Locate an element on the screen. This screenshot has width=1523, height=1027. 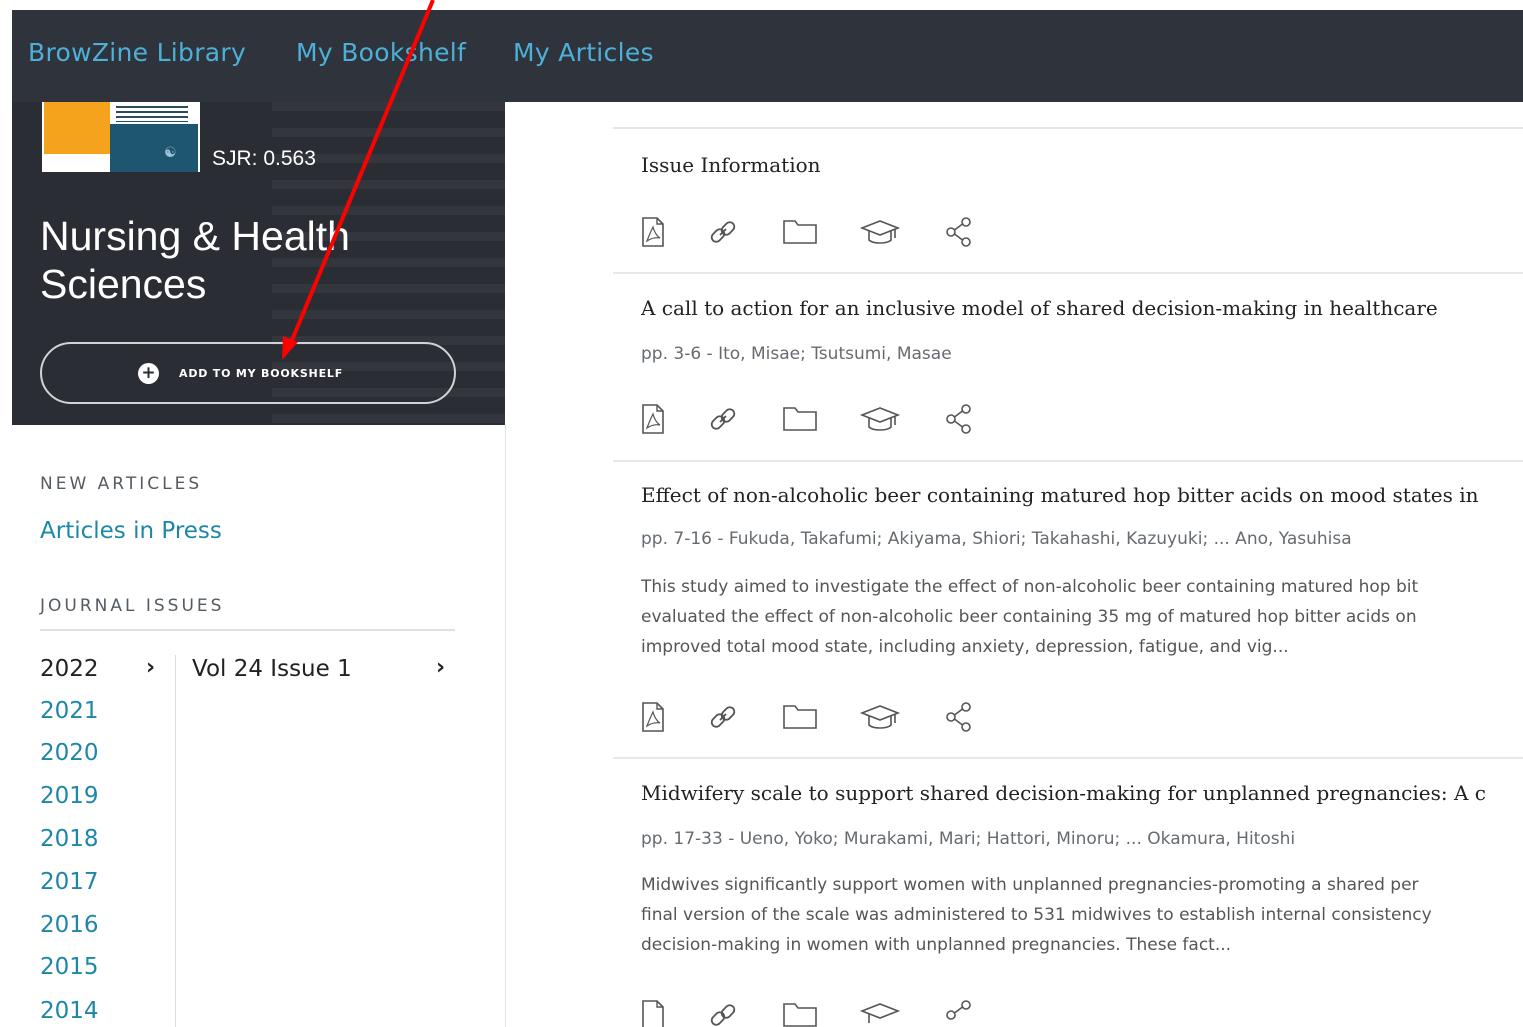
year-2022: 2022 is located at coordinates (69, 669).